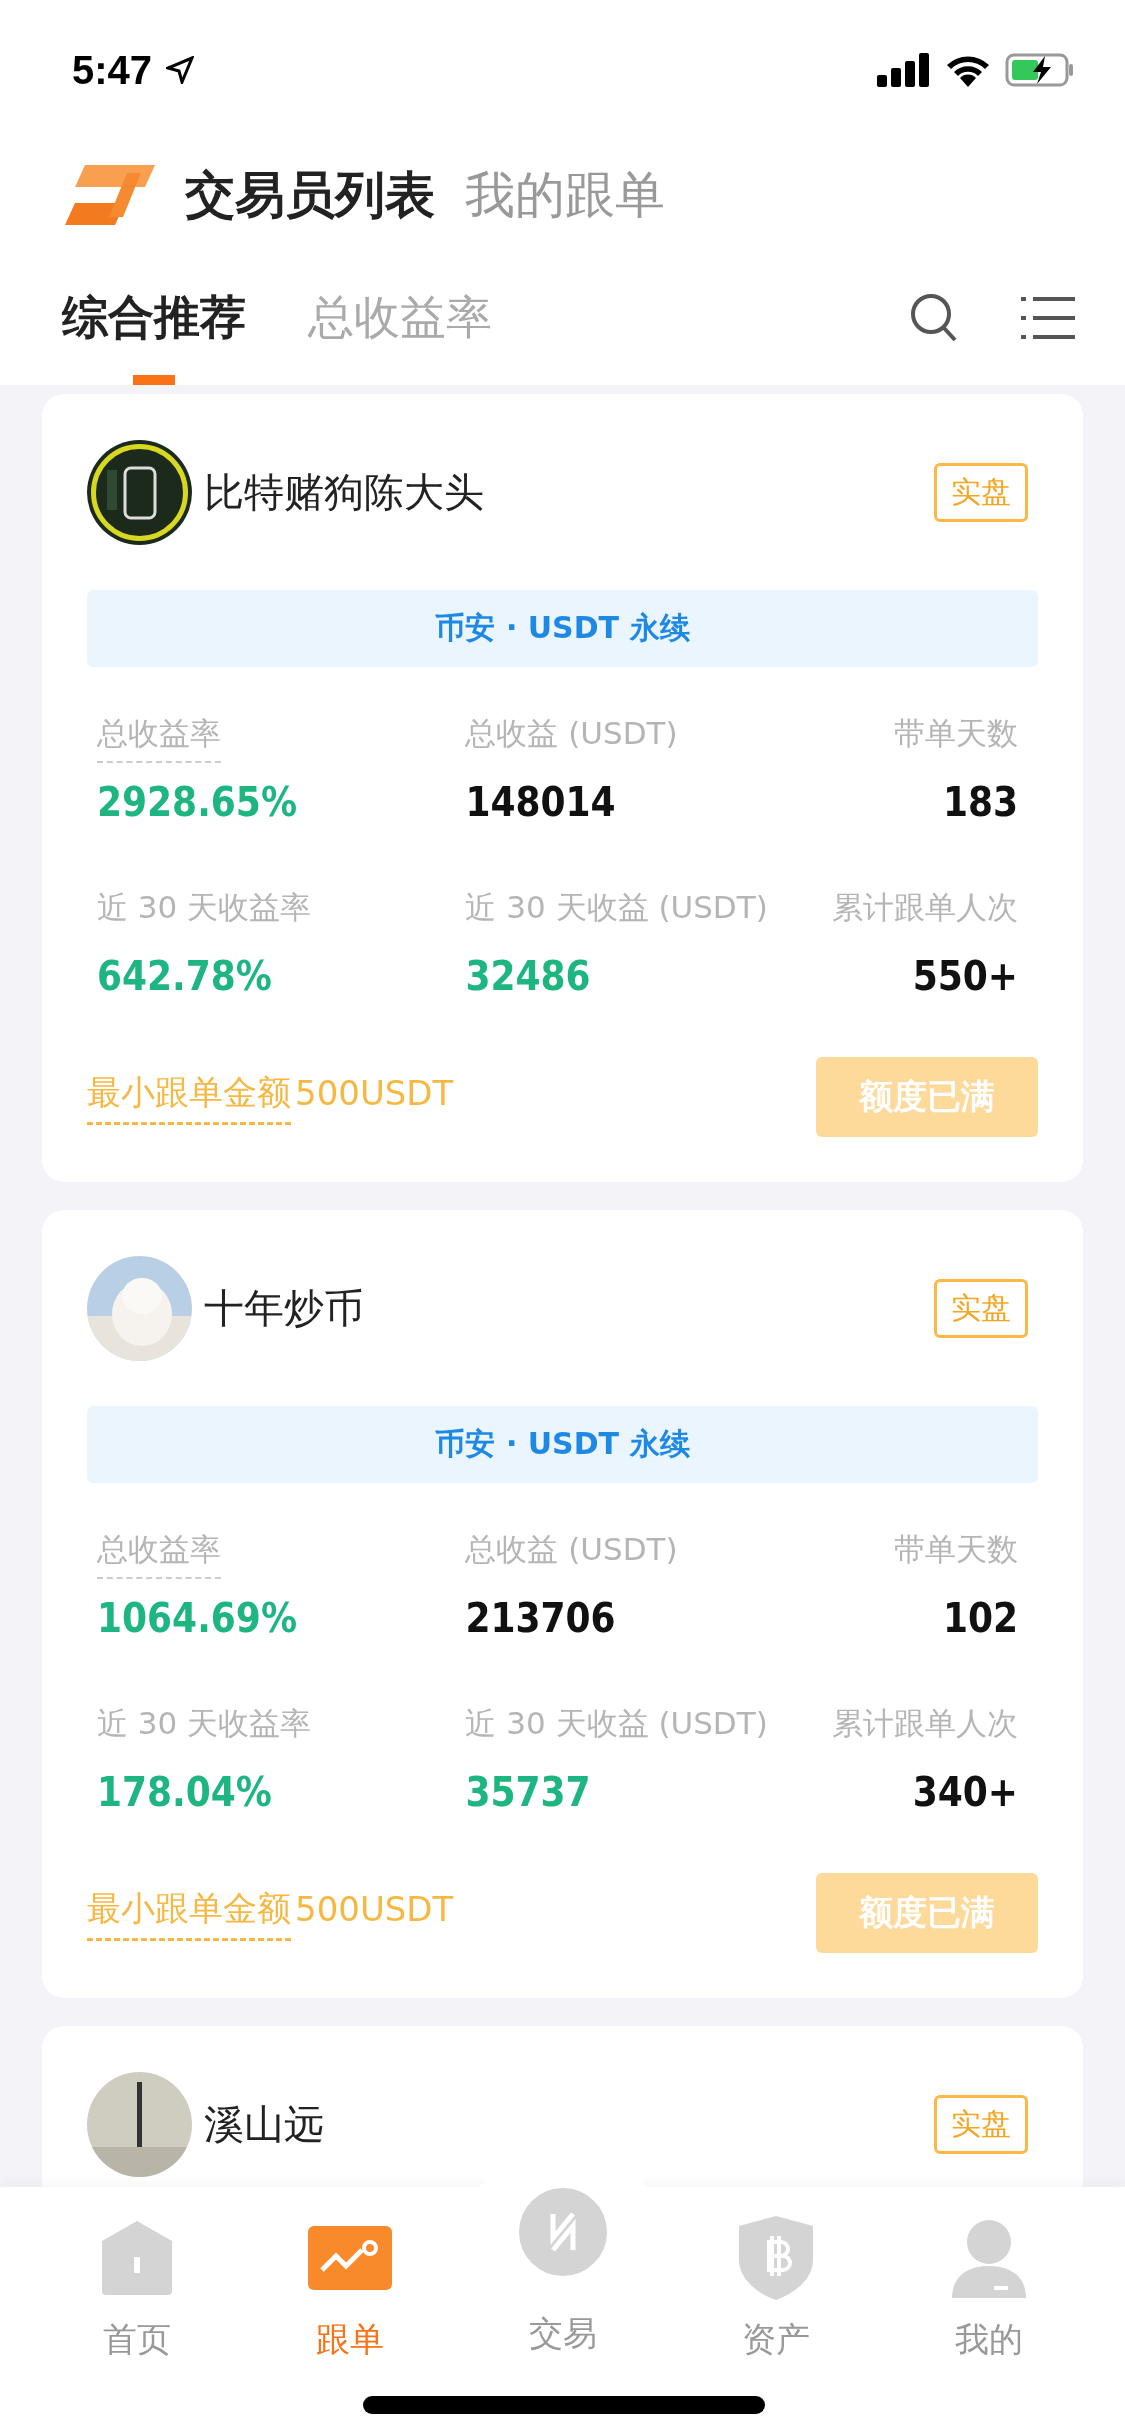 The height and width of the screenshot is (2436, 1125). I want to click on stat-value: 178.04%, so click(184, 1792).